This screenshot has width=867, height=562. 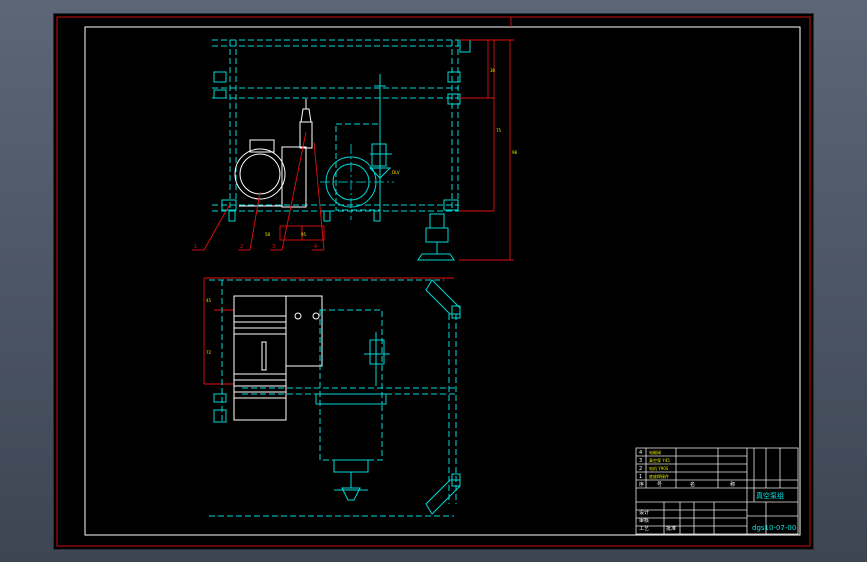 What do you see at coordinates (260, 174) in the screenshot?
I see `motor-circle` at bounding box center [260, 174].